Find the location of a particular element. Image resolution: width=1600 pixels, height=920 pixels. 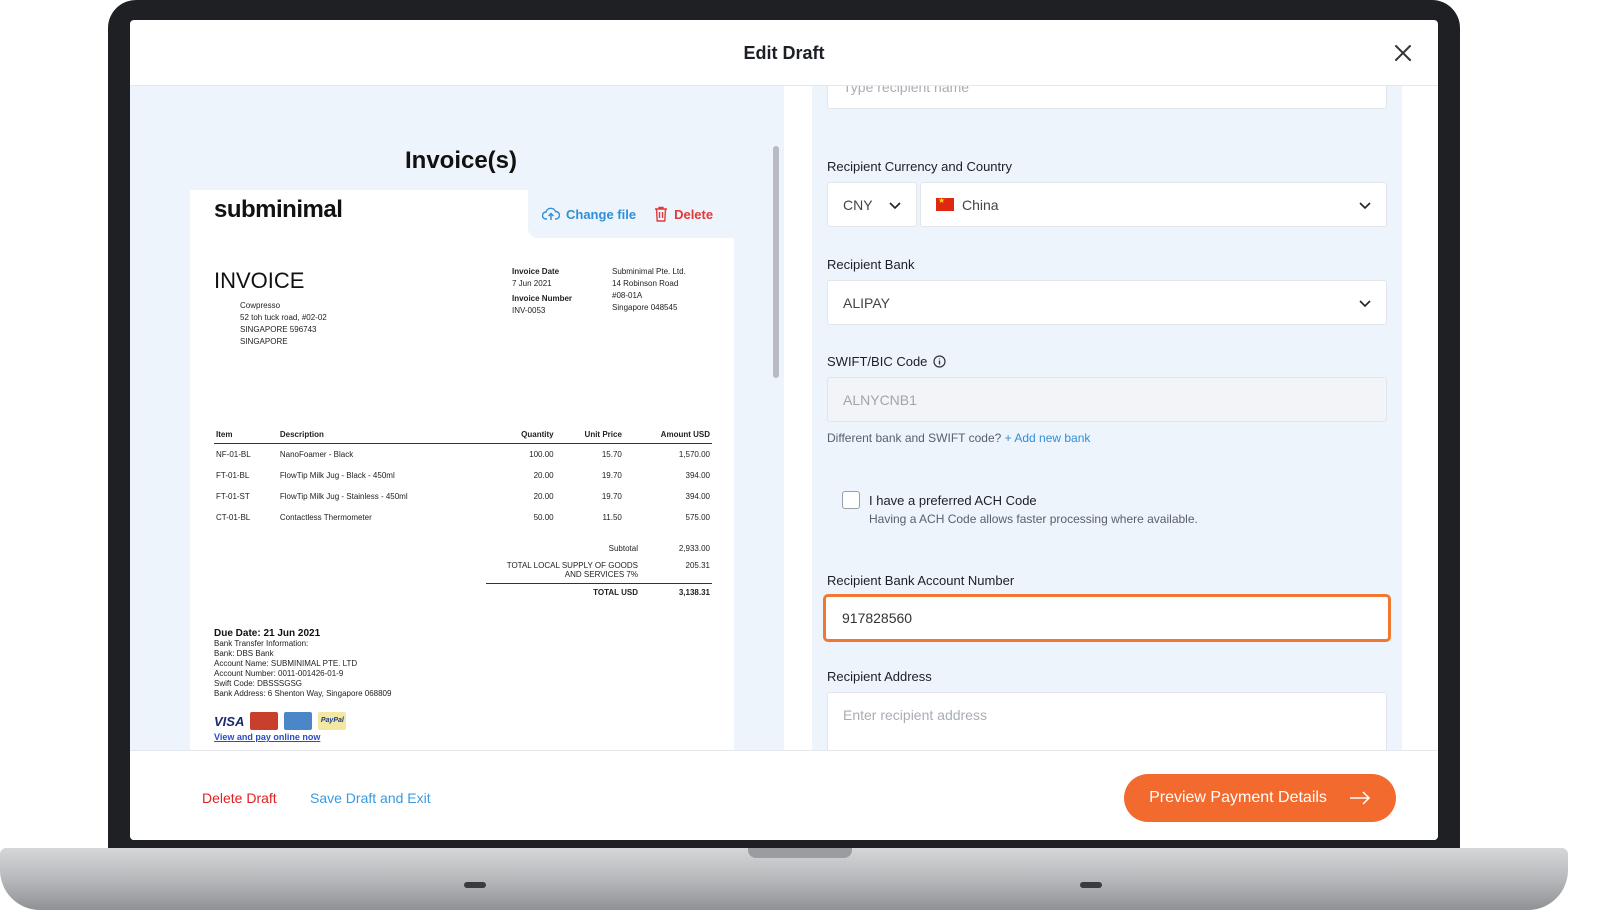

cell: 11.50 is located at coordinates (612, 517).